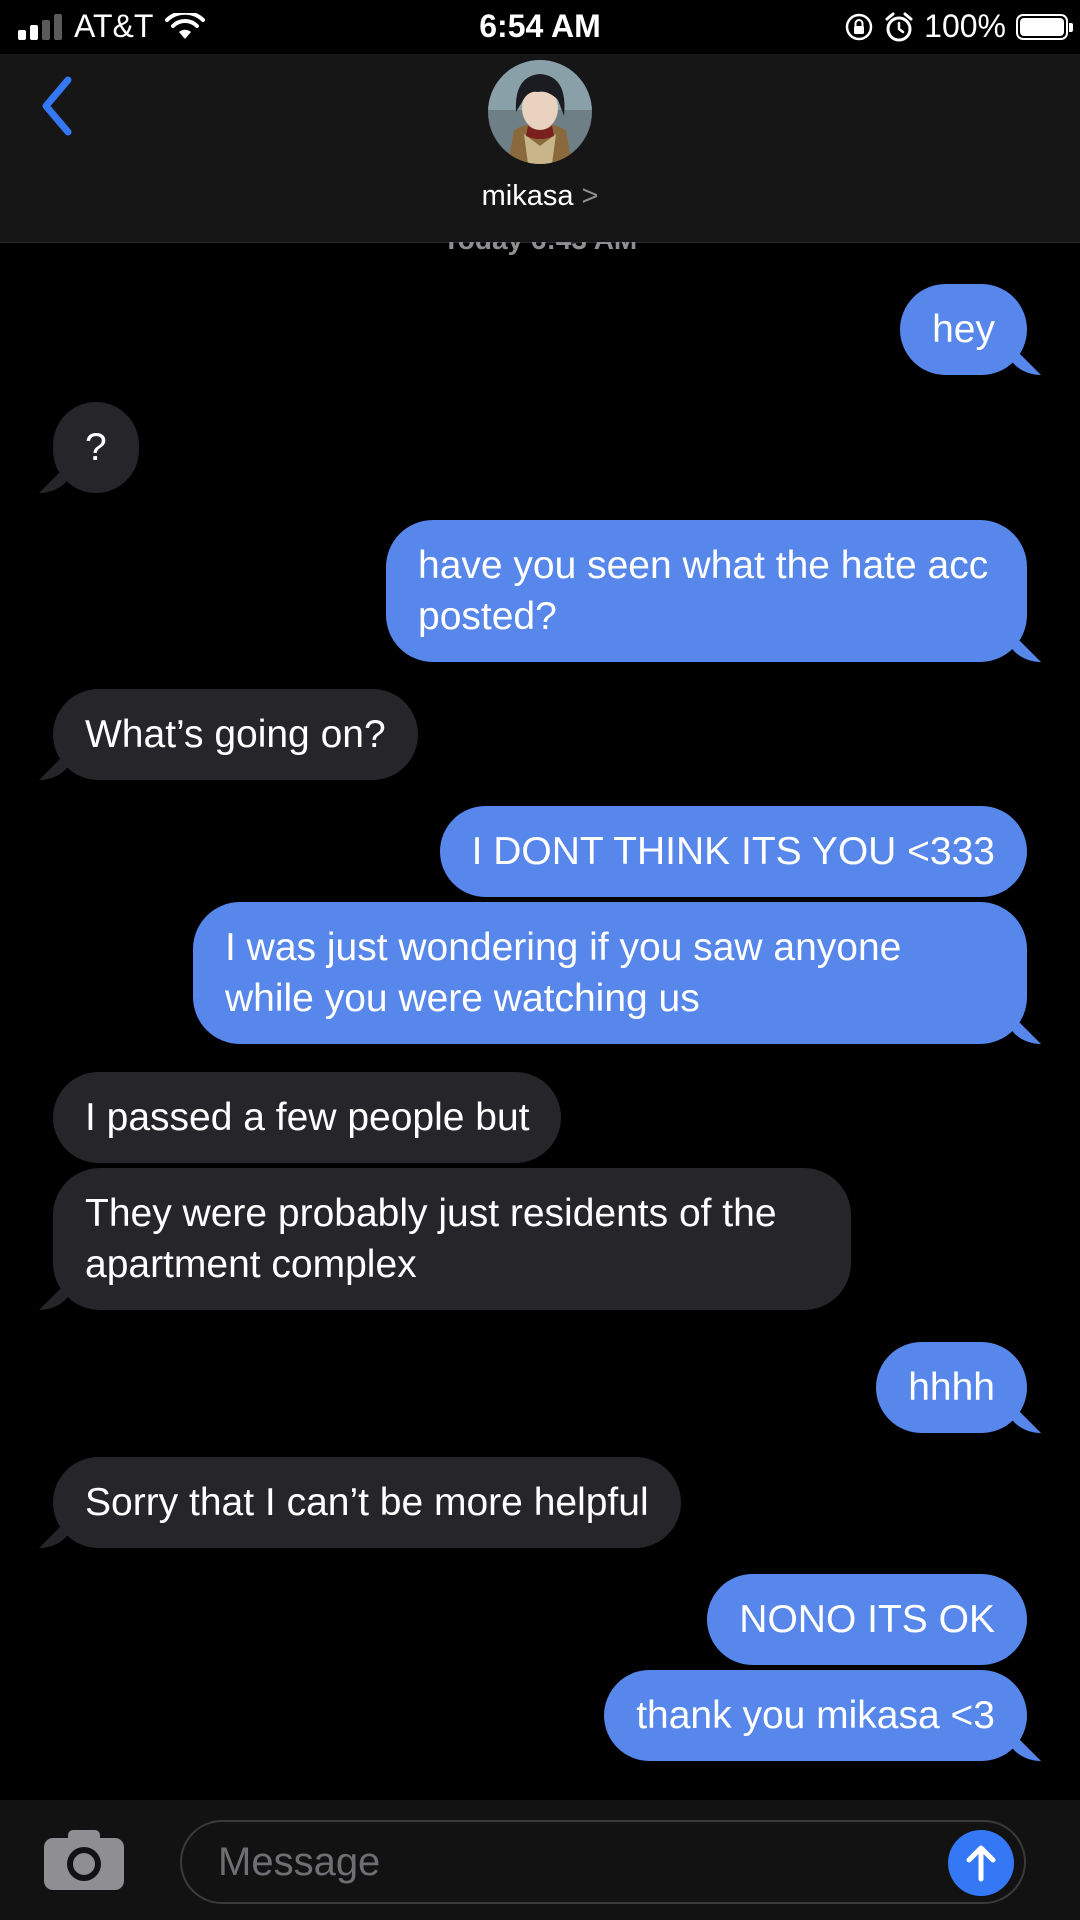  Describe the element at coordinates (859, 26) in the screenshot. I see `orientation-lock-icon` at that location.